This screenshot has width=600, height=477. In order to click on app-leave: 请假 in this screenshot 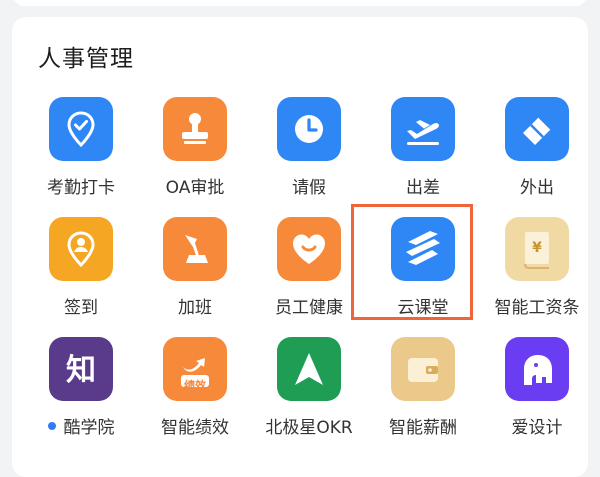, I will do `click(309, 152)`.